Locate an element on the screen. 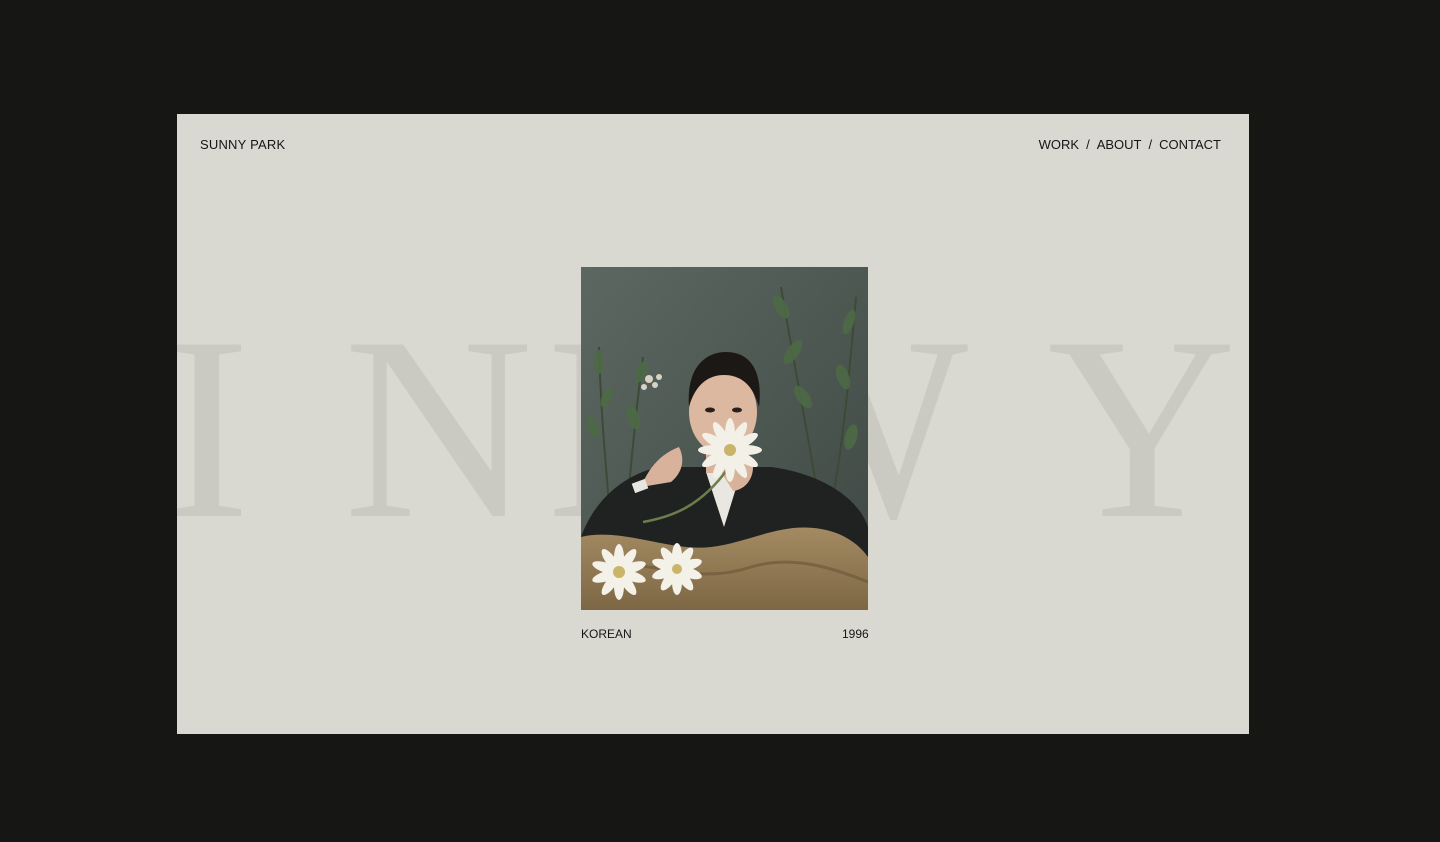  nav-link-about: ABOUT is located at coordinates (1119, 144).